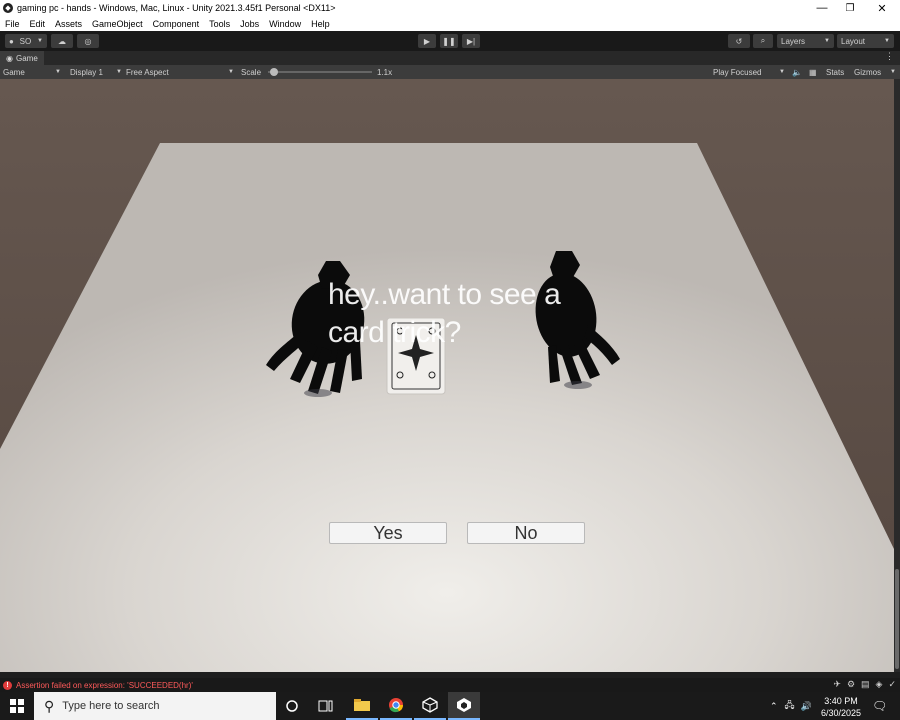 The width and height of the screenshot is (900, 720). What do you see at coordinates (813, 72) in the screenshot?
I see `shortcuts-icon: ▦` at bounding box center [813, 72].